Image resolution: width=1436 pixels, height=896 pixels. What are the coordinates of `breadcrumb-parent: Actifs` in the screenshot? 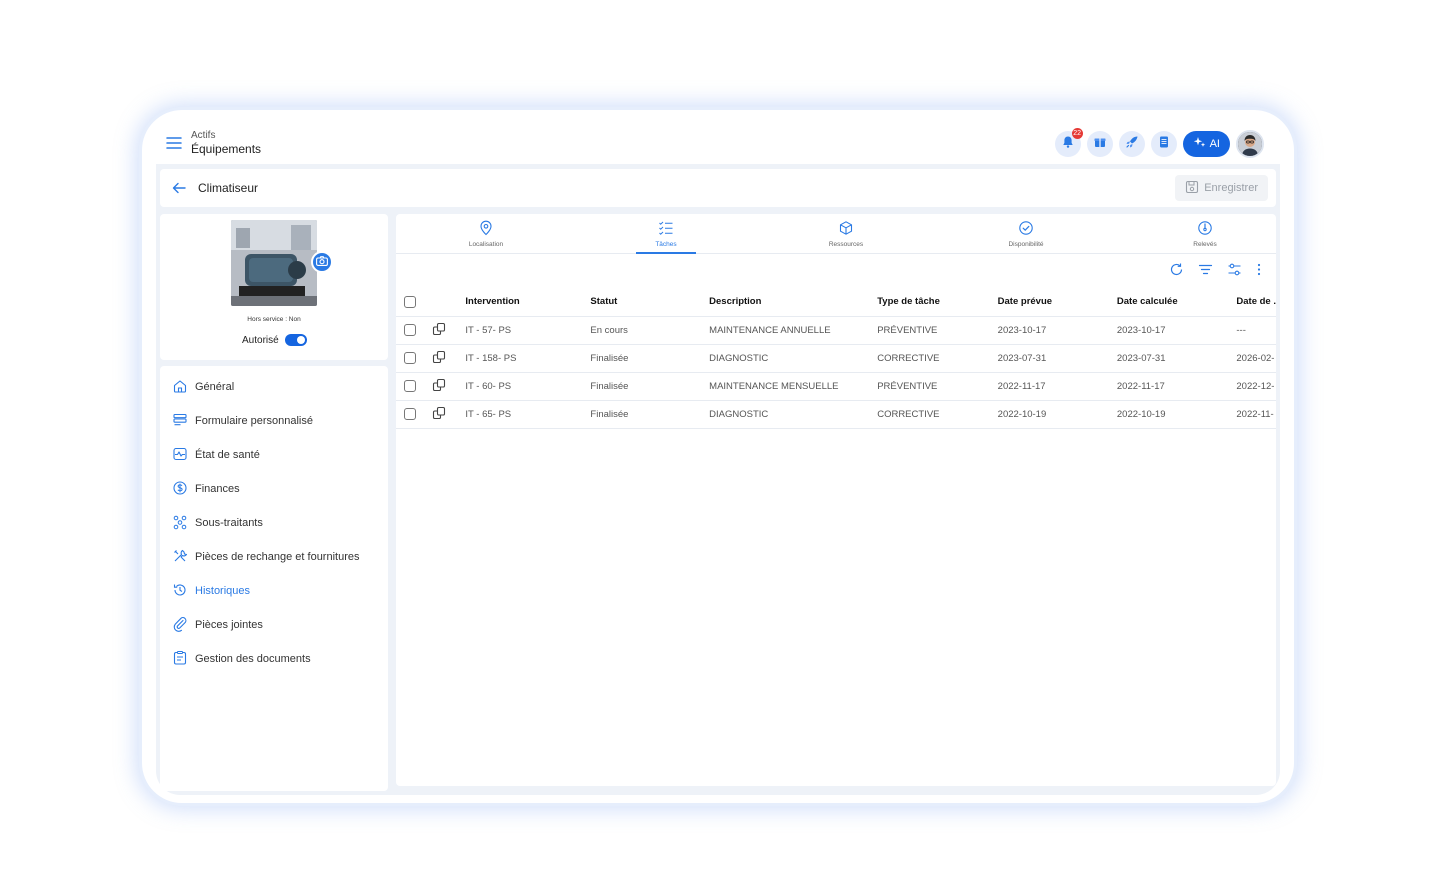 It's located at (203, 135).